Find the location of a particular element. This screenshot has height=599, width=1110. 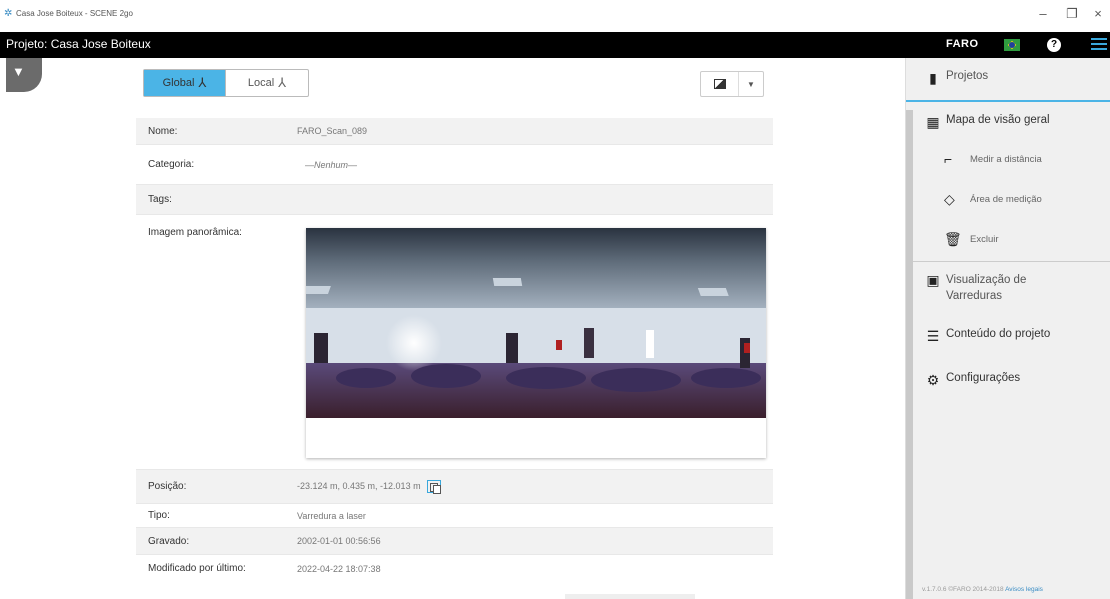

legal-link: Avisos legais is located at coordinates (1024, 589).